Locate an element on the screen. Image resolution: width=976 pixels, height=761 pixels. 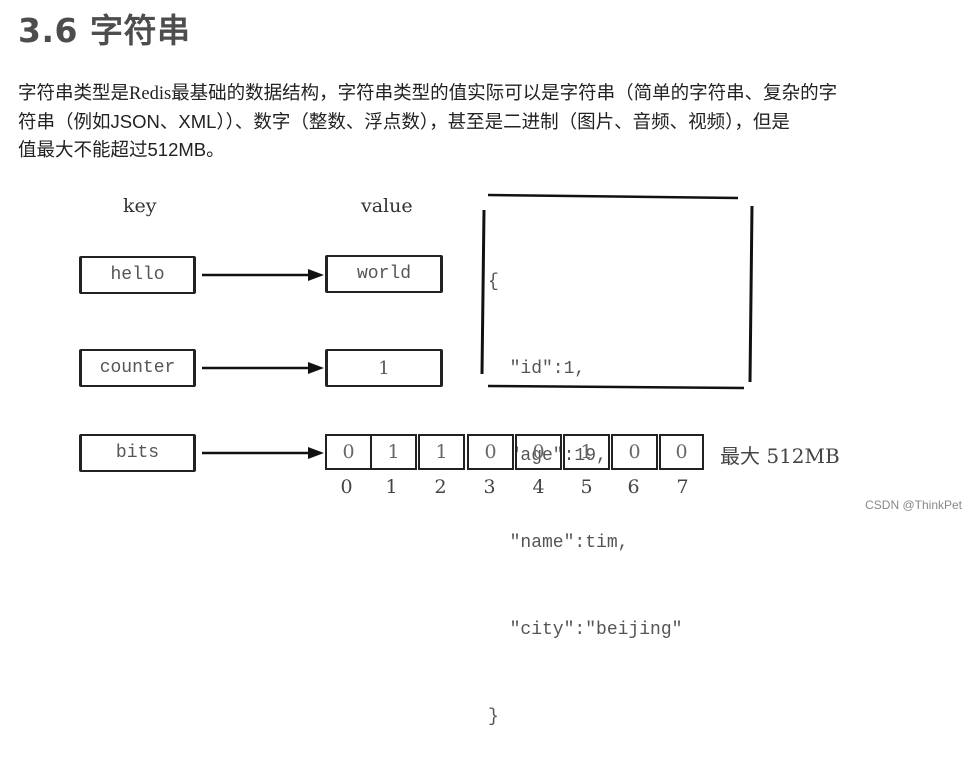
value-header: value is located at coordinates (387, 206).